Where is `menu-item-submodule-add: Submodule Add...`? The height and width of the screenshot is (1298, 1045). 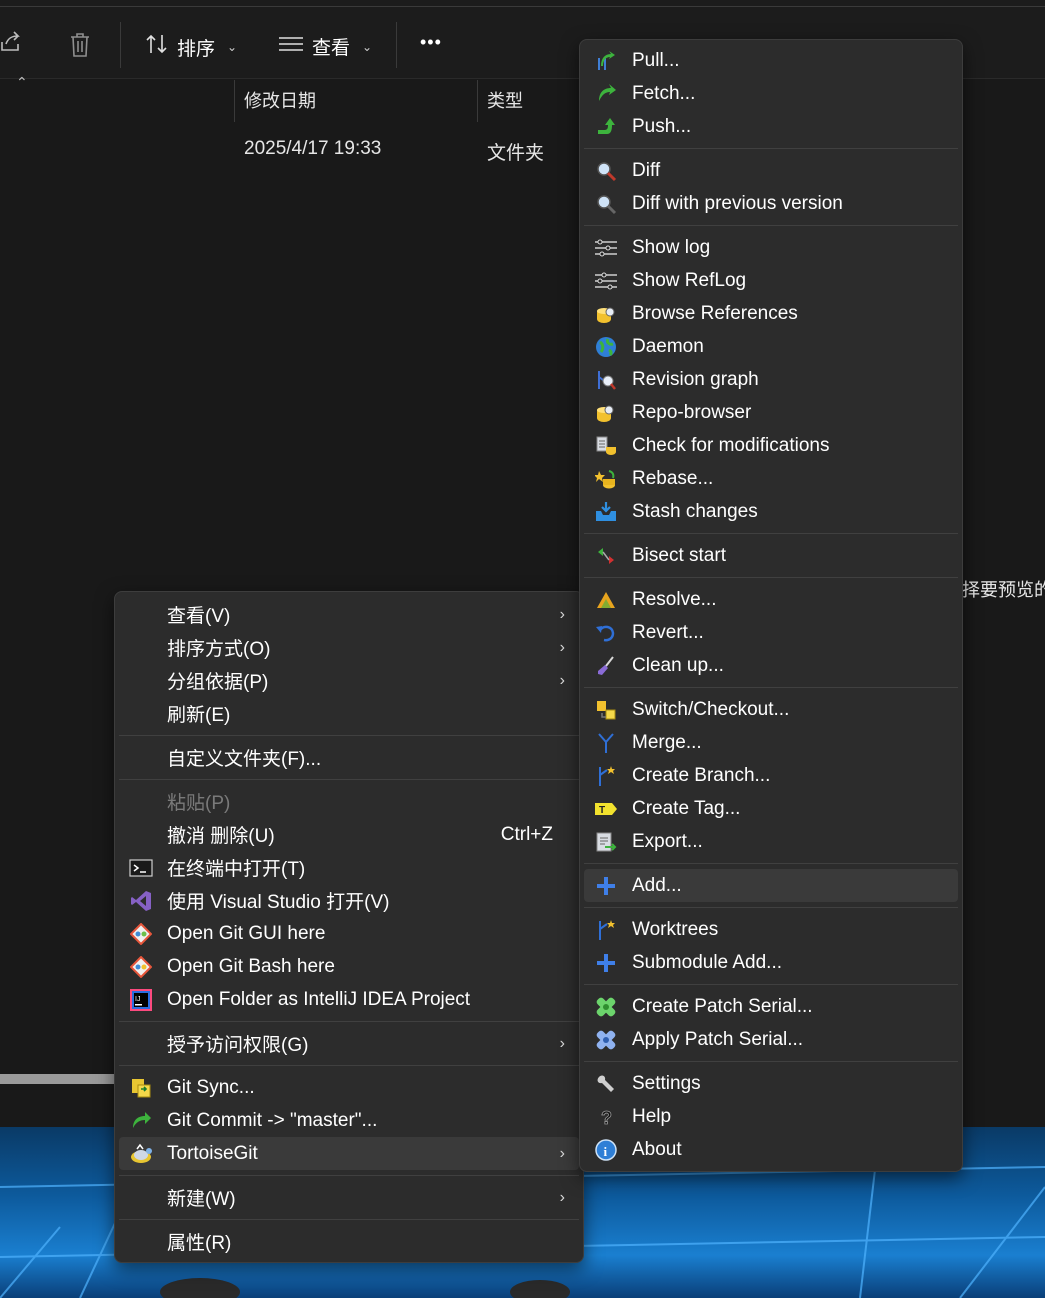
menu-item-submodule-add: Submodule Add... is located at coordinates (771, 962).